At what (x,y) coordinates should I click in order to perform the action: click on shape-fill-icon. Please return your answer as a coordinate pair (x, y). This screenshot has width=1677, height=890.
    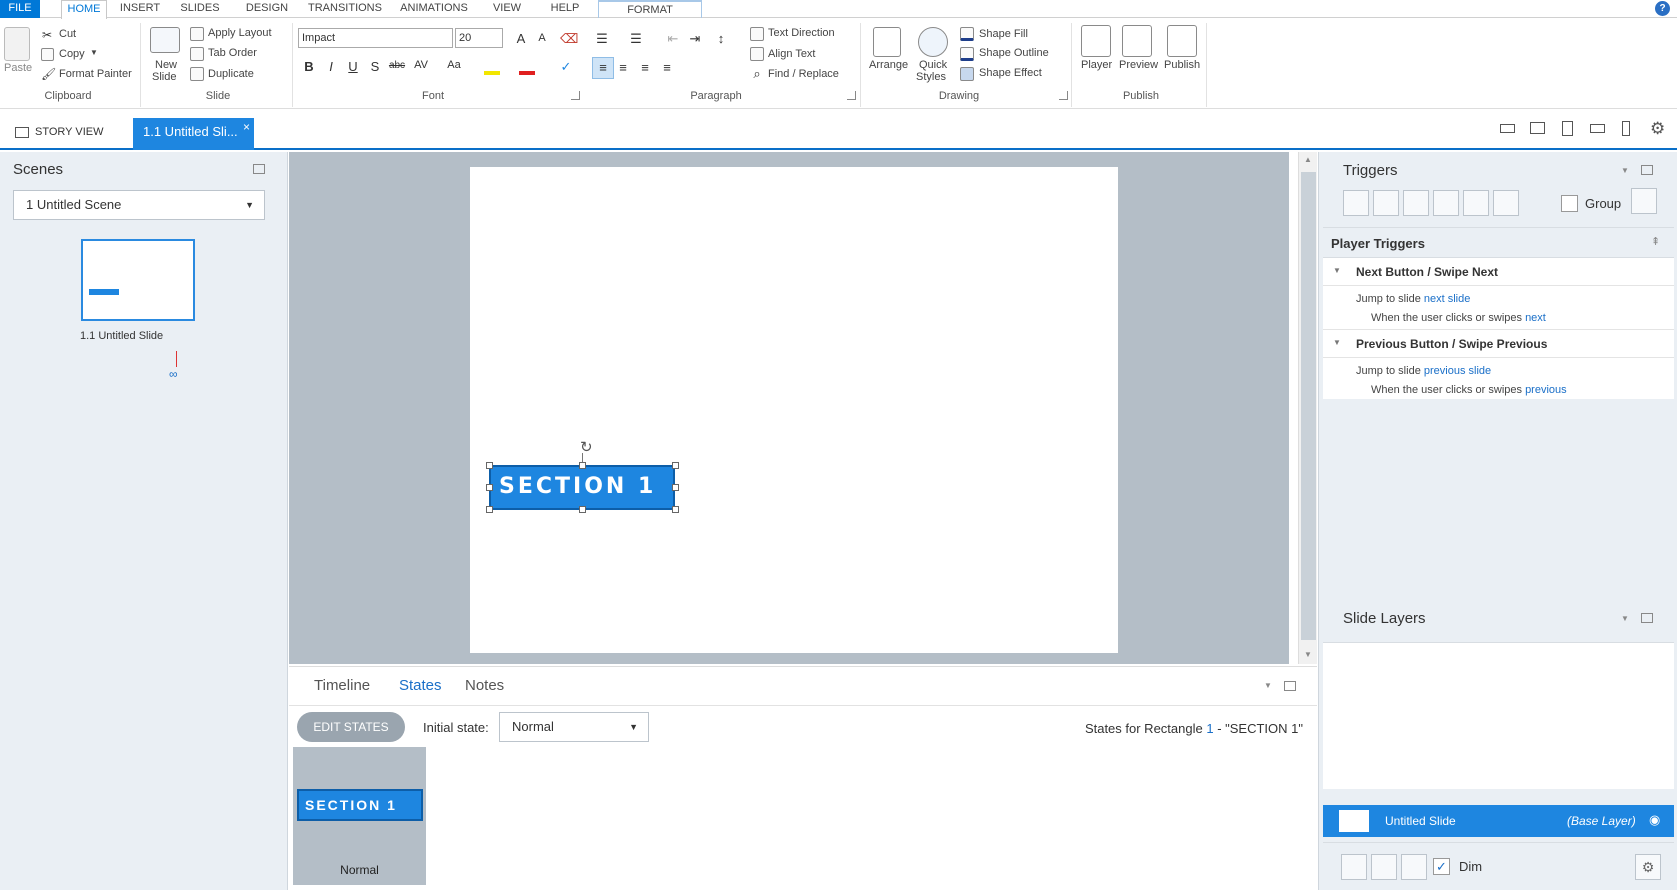
    Looking at the image, I should click on (967, 34).